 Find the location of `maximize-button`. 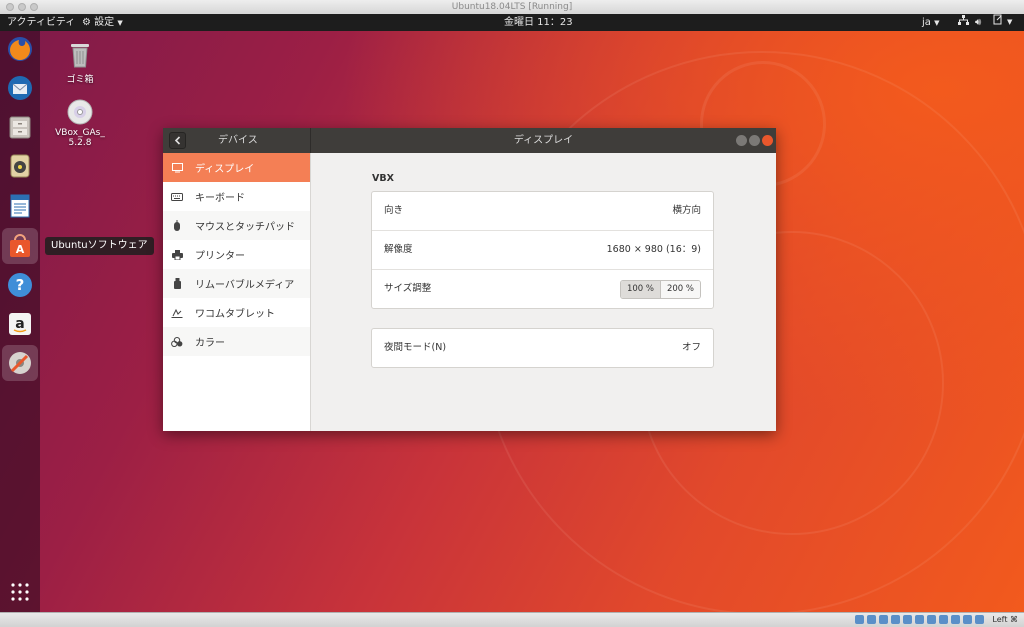

maximize-button is located at coordinates (754, 140).